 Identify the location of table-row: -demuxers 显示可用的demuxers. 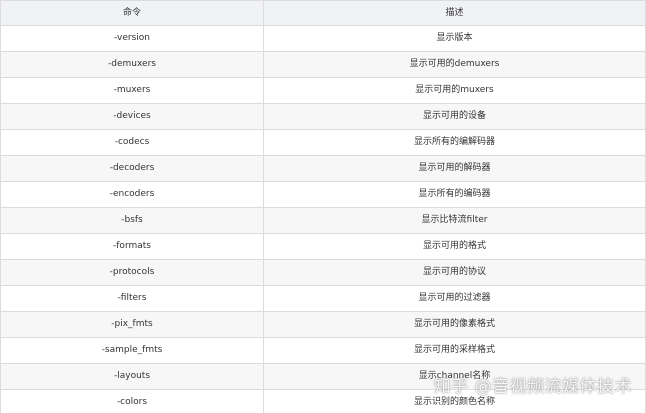
(323, 64).